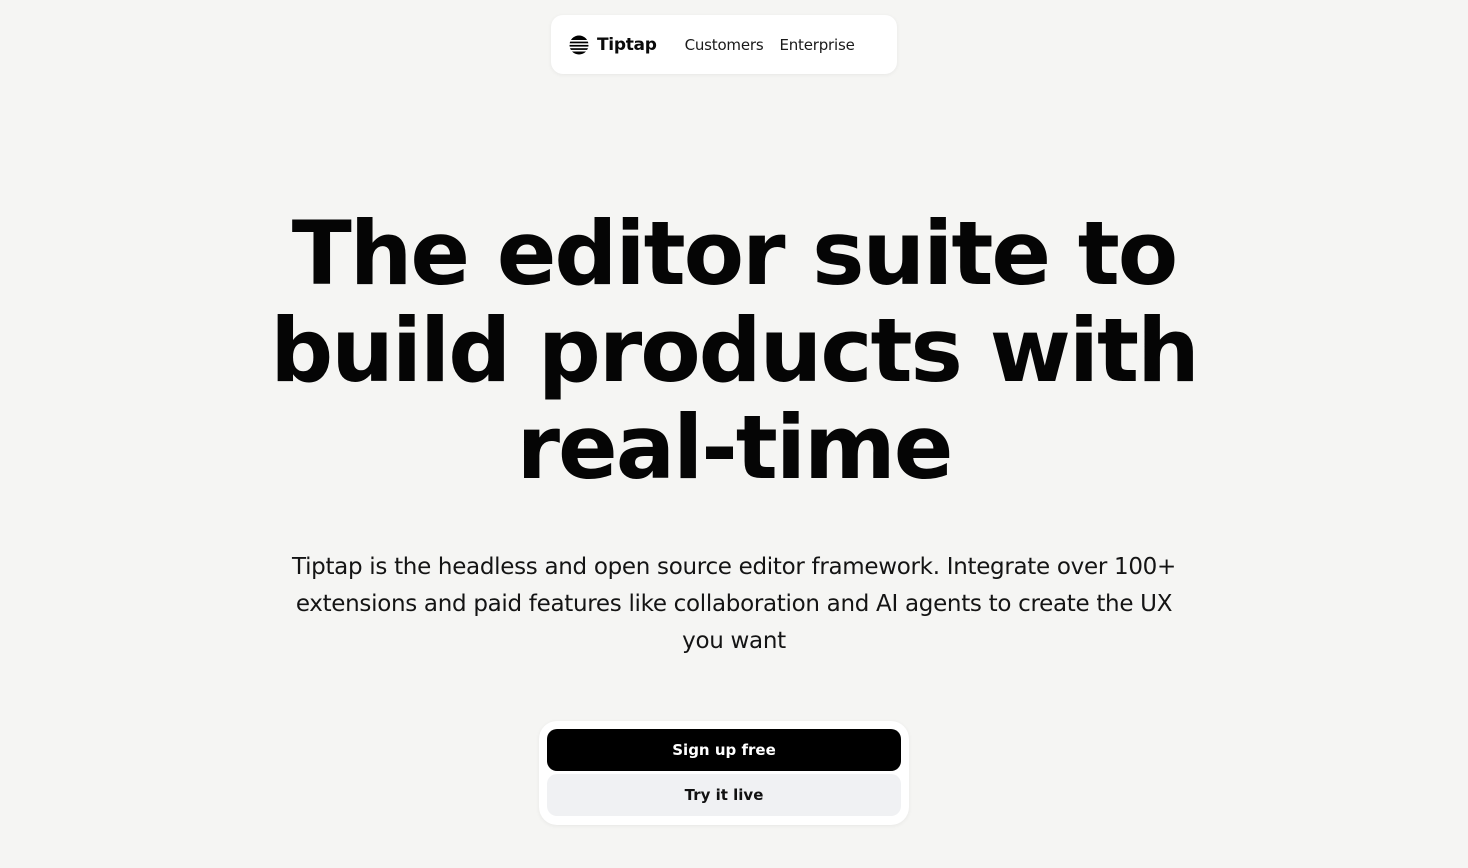  Describe the element at coordinates (778, 45) in the screenshot. I see `nav-links: Customers Enterprise` at that location.